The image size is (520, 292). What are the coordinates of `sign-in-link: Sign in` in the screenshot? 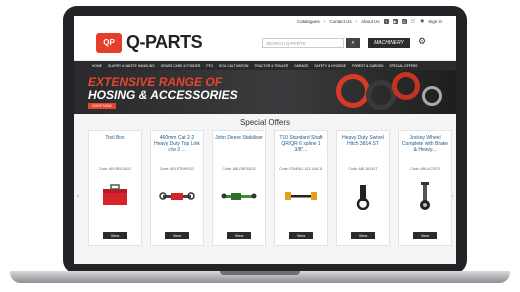 It's located at (435, 21).